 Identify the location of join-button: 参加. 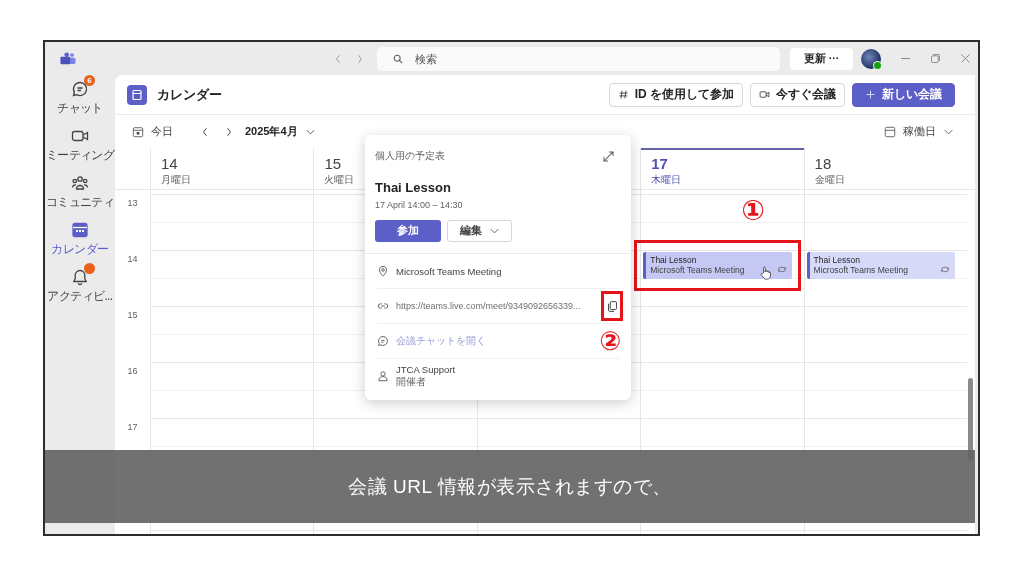
(408, 231).